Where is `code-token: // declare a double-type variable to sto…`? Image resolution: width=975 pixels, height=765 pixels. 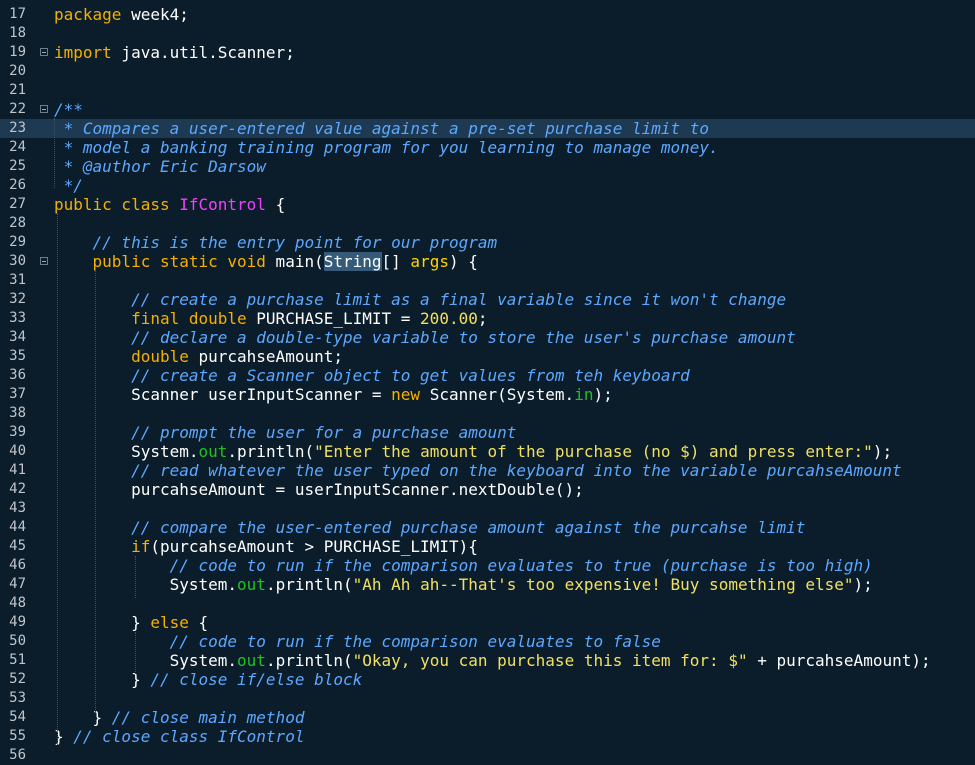 code-token: // declare a double-type variable to sto… is located at coordinates (425, 337).